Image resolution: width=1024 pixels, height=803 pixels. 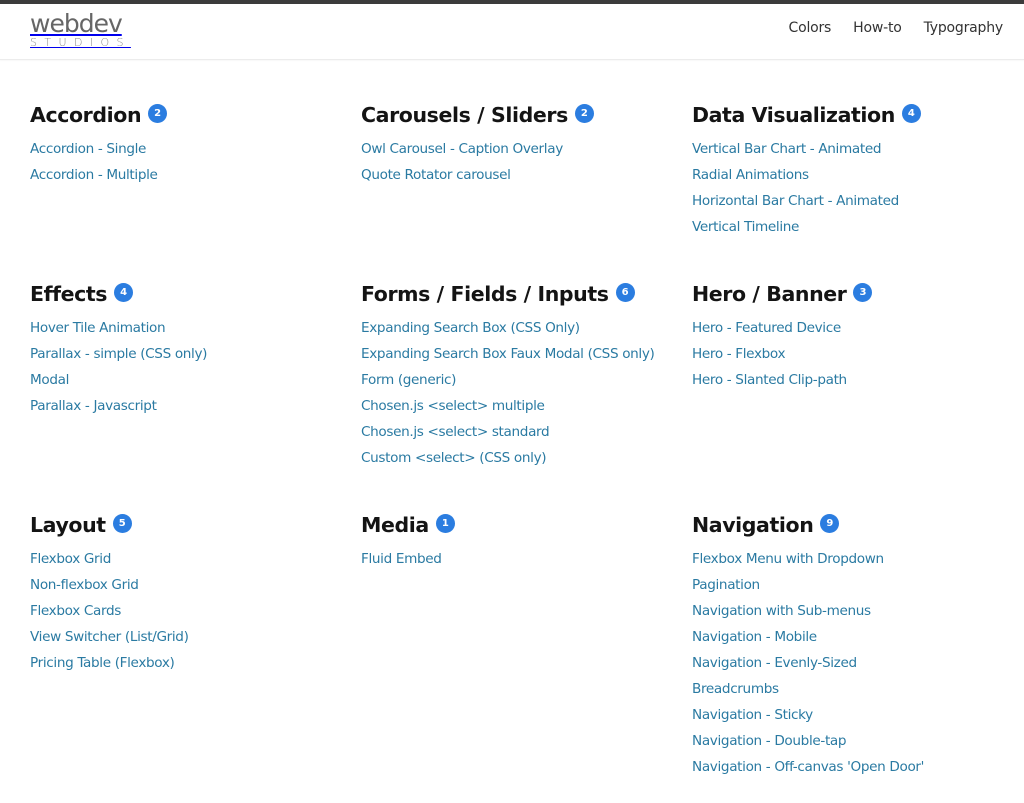 I want to click on list-item: Chosen.js <select> multiple, so click(x=526, y=405).